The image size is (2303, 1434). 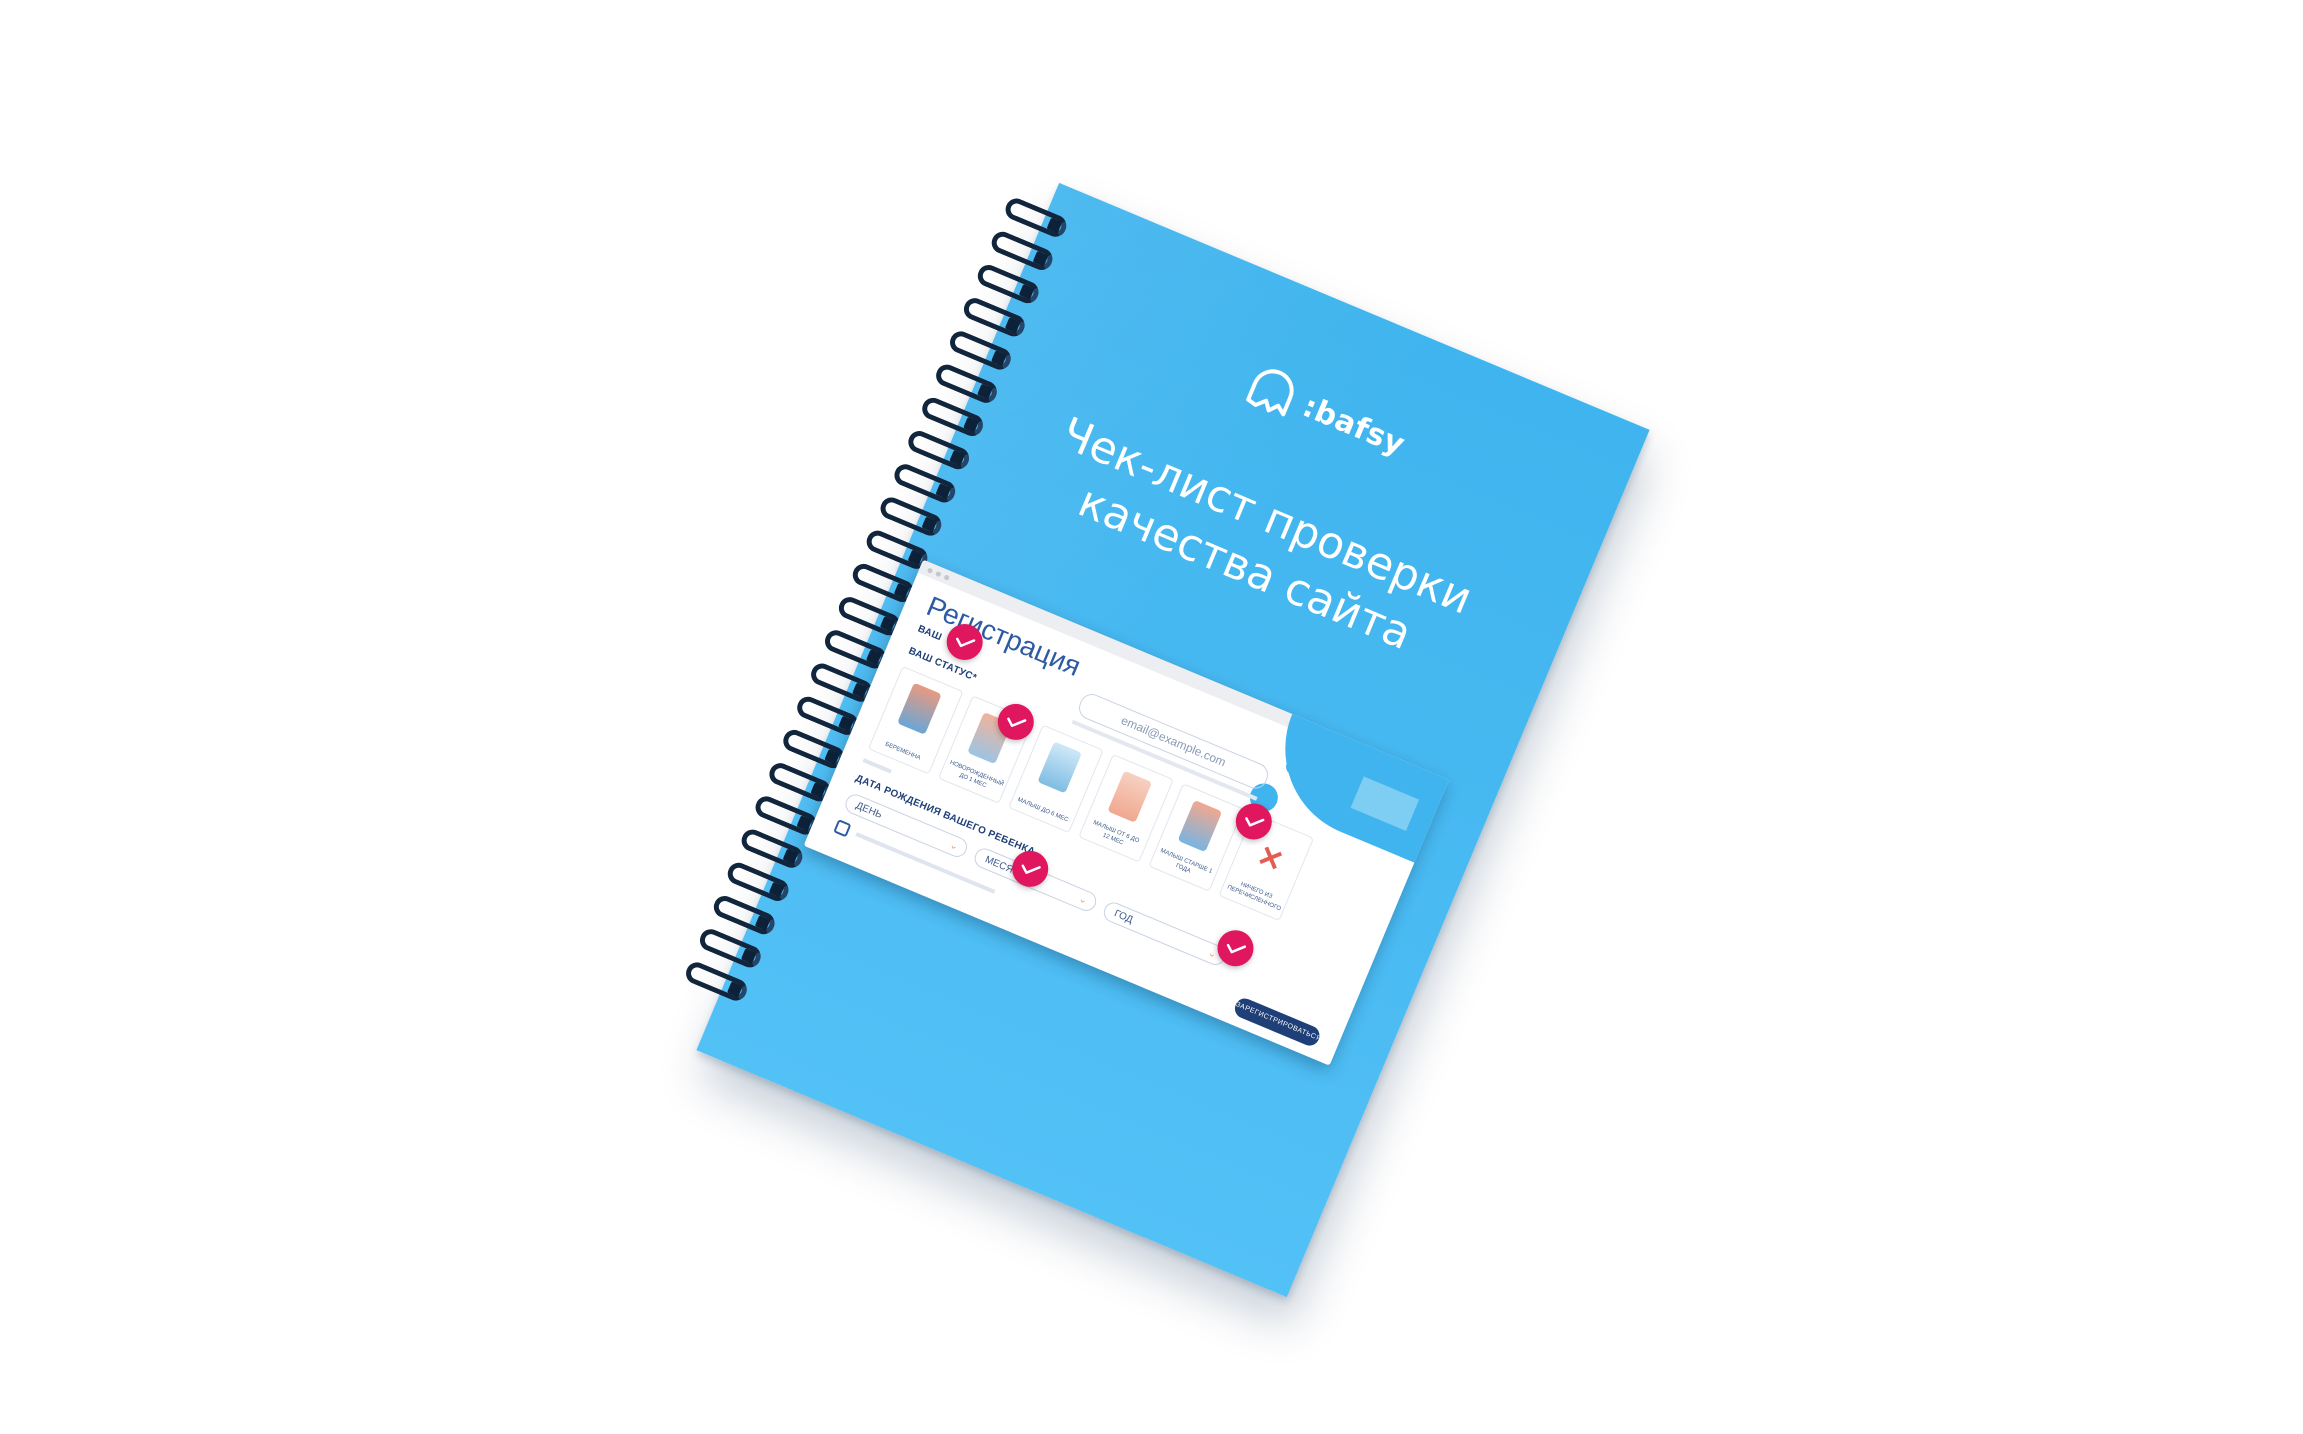 I want to click on year-select-value: ГОД, so click(x=1123, y=917).